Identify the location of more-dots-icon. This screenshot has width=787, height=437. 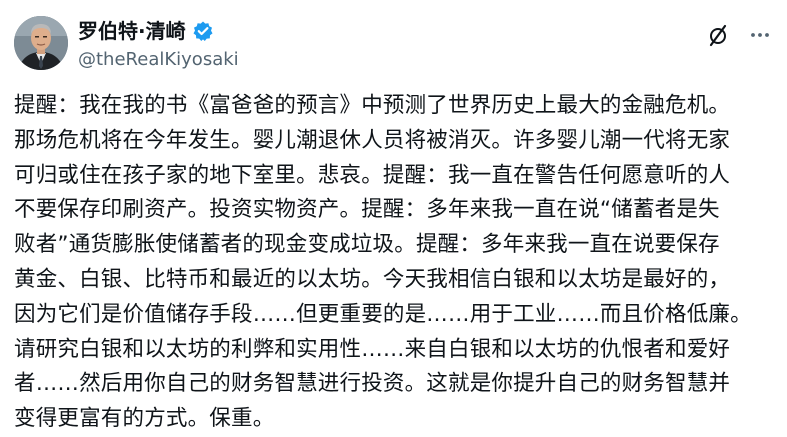
(760, 35).